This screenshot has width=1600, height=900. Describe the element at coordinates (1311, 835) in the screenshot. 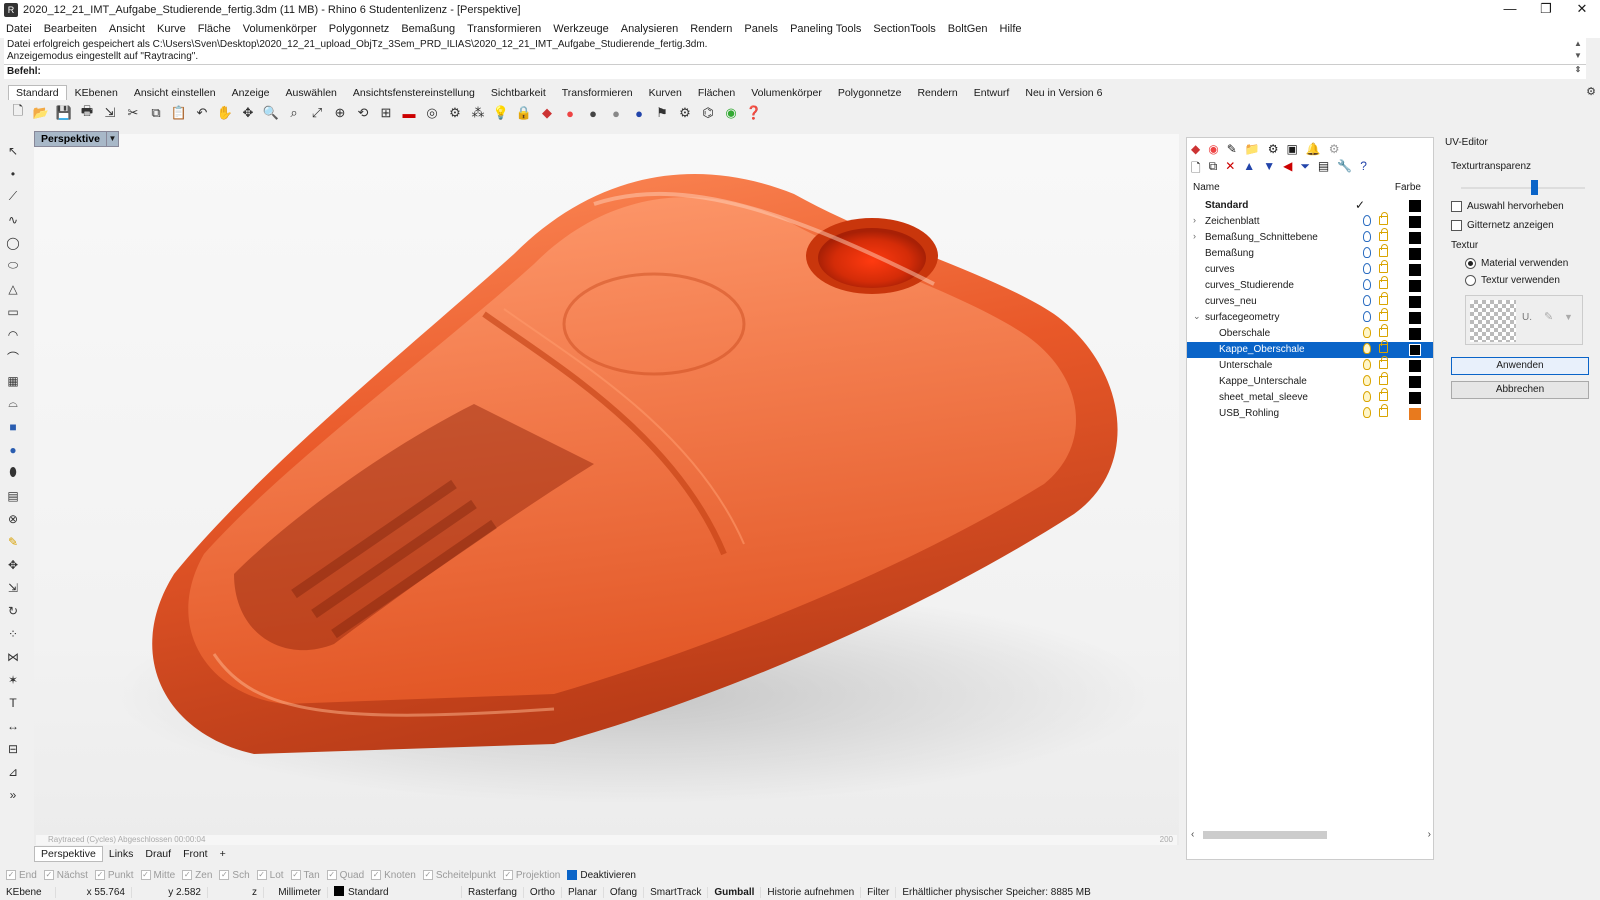

I see `layer-horizontal-scrollbar: ‹ ›` at that location.